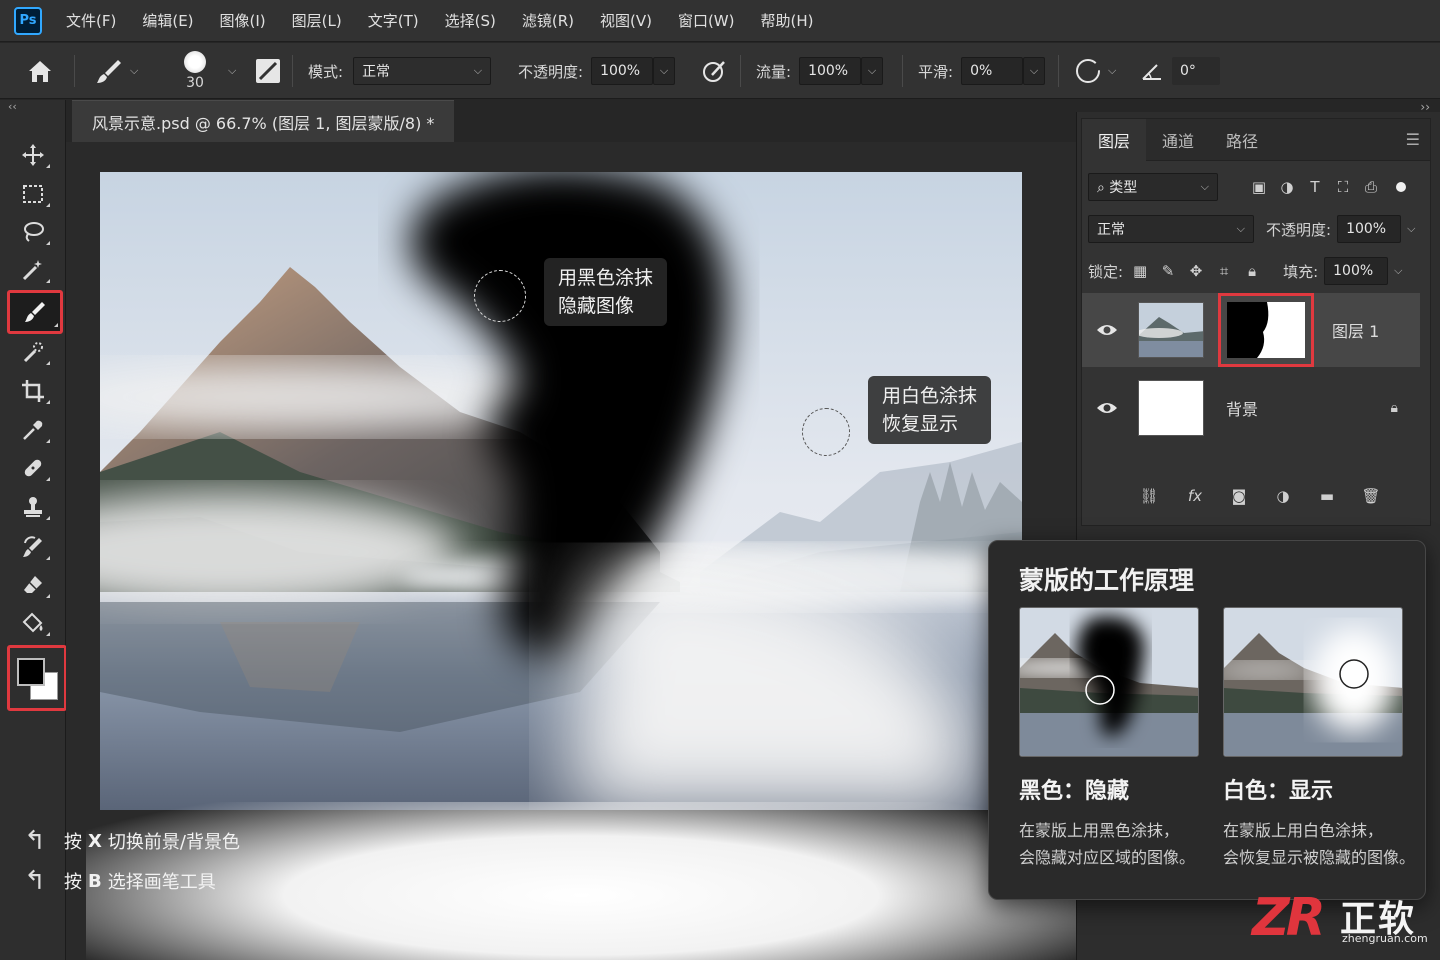  Describe the element at coordinates (1283, 496) in the screenshot. I see `adjustment-layer-icon: ◑` at that location.